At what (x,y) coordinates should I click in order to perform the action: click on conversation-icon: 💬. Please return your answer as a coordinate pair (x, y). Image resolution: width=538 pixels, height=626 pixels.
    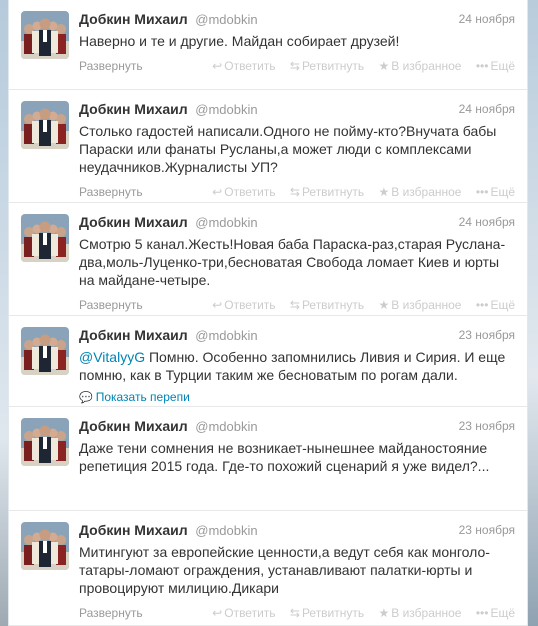
    Looking at the image, I should click on (86, 398).